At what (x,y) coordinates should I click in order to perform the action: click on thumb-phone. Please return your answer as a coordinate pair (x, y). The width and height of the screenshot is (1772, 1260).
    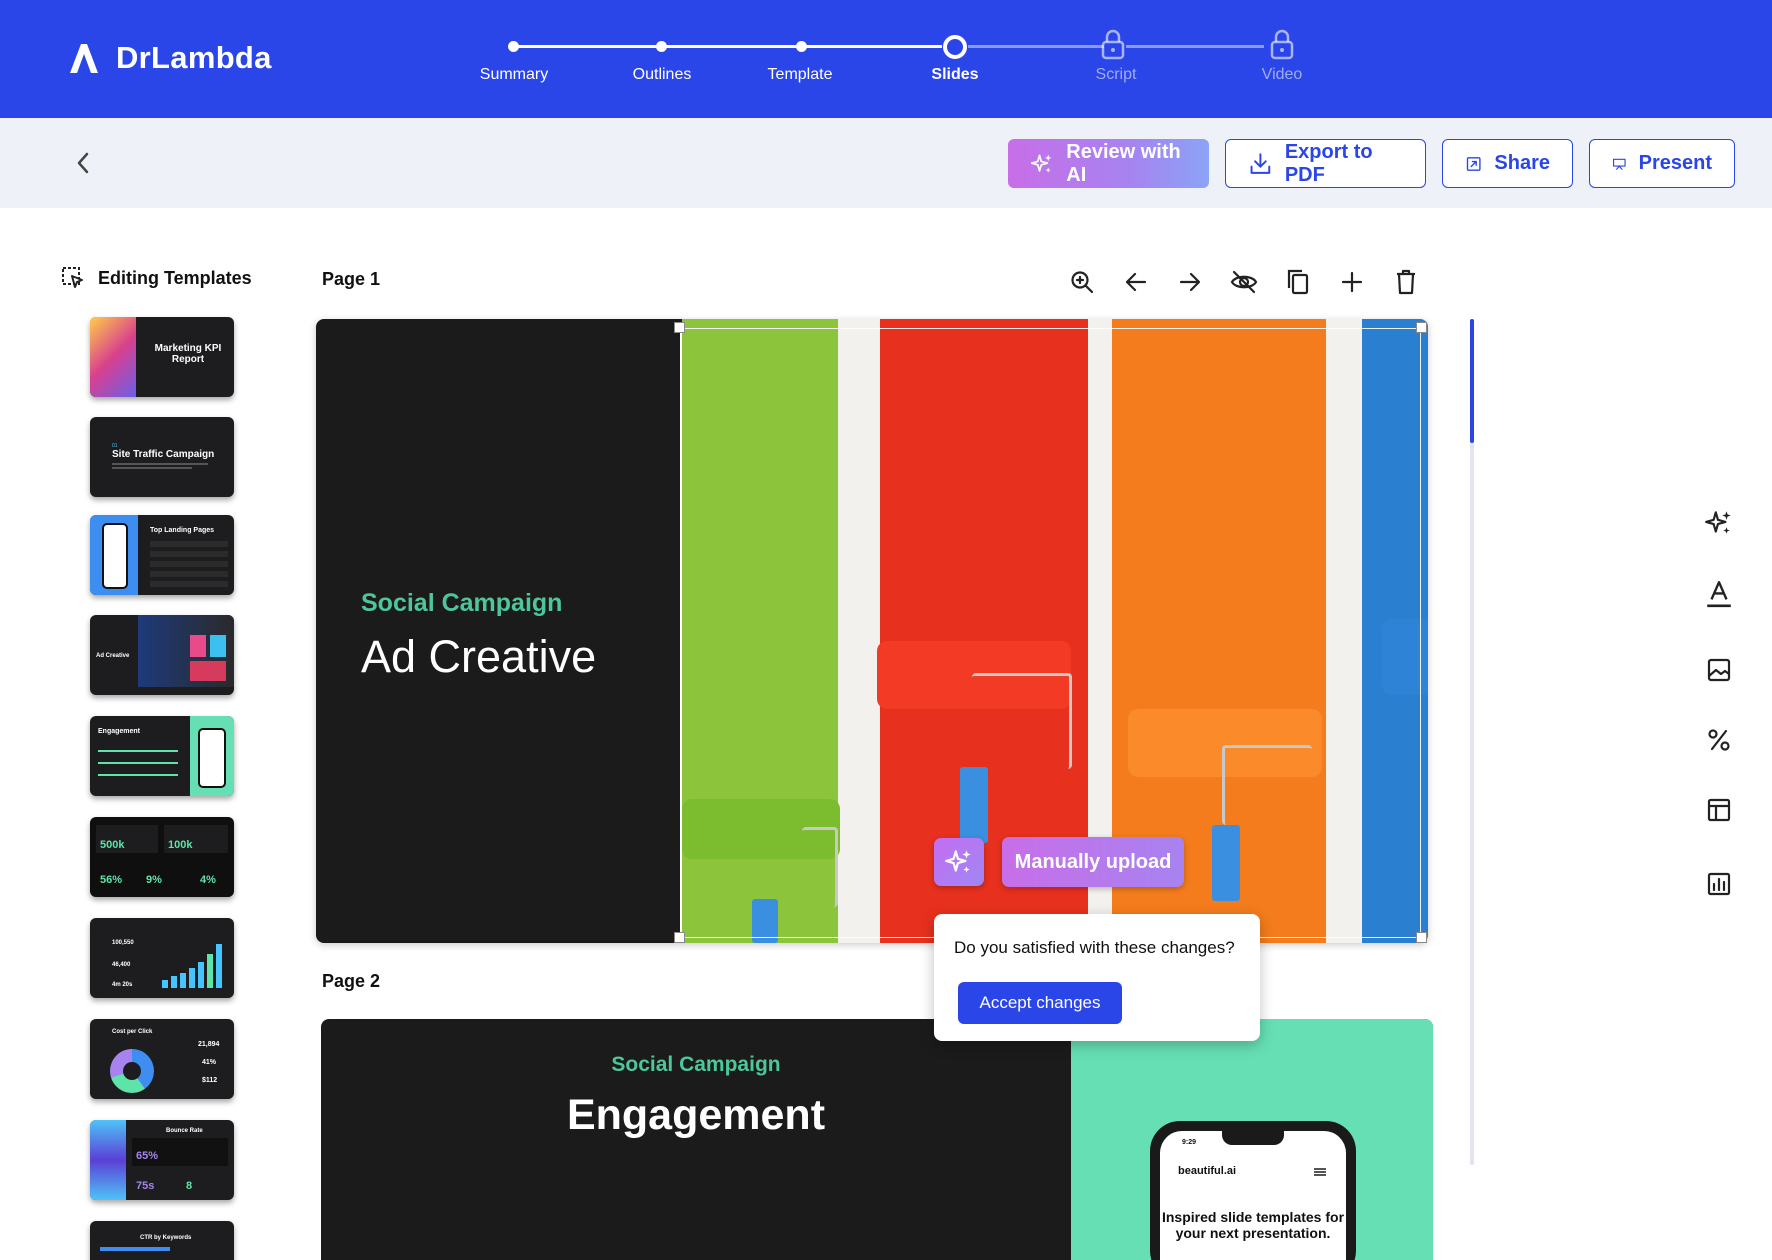
    Looking at the image, I should click on (115, 556).